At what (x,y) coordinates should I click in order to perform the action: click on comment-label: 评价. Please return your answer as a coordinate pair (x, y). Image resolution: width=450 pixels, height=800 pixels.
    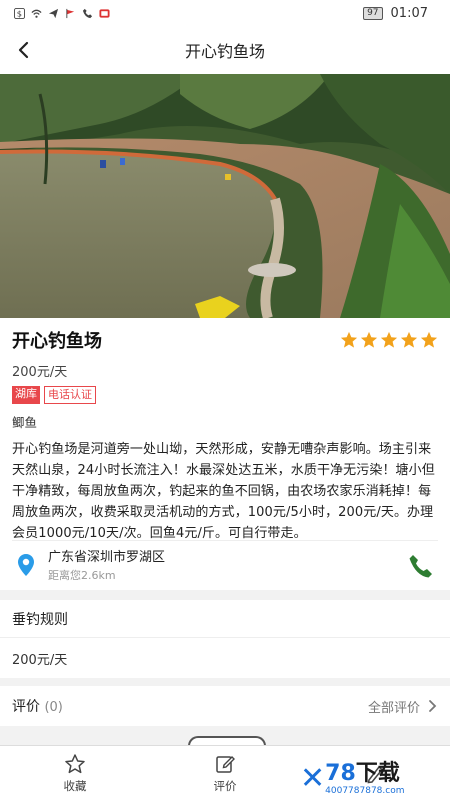
    Looking at the image, I should click on (225, 786).